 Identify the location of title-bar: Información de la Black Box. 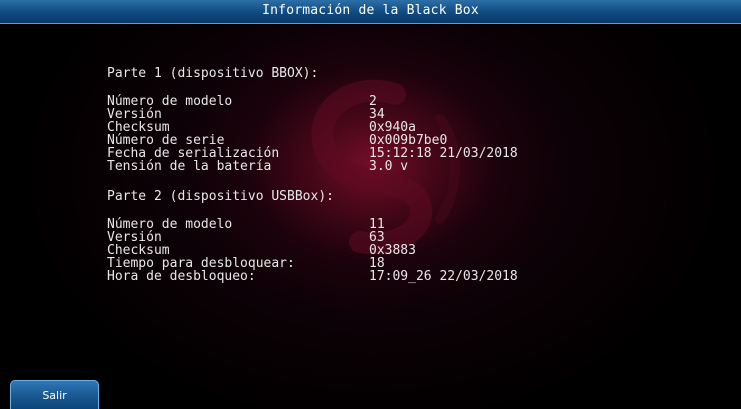
(370, 12).